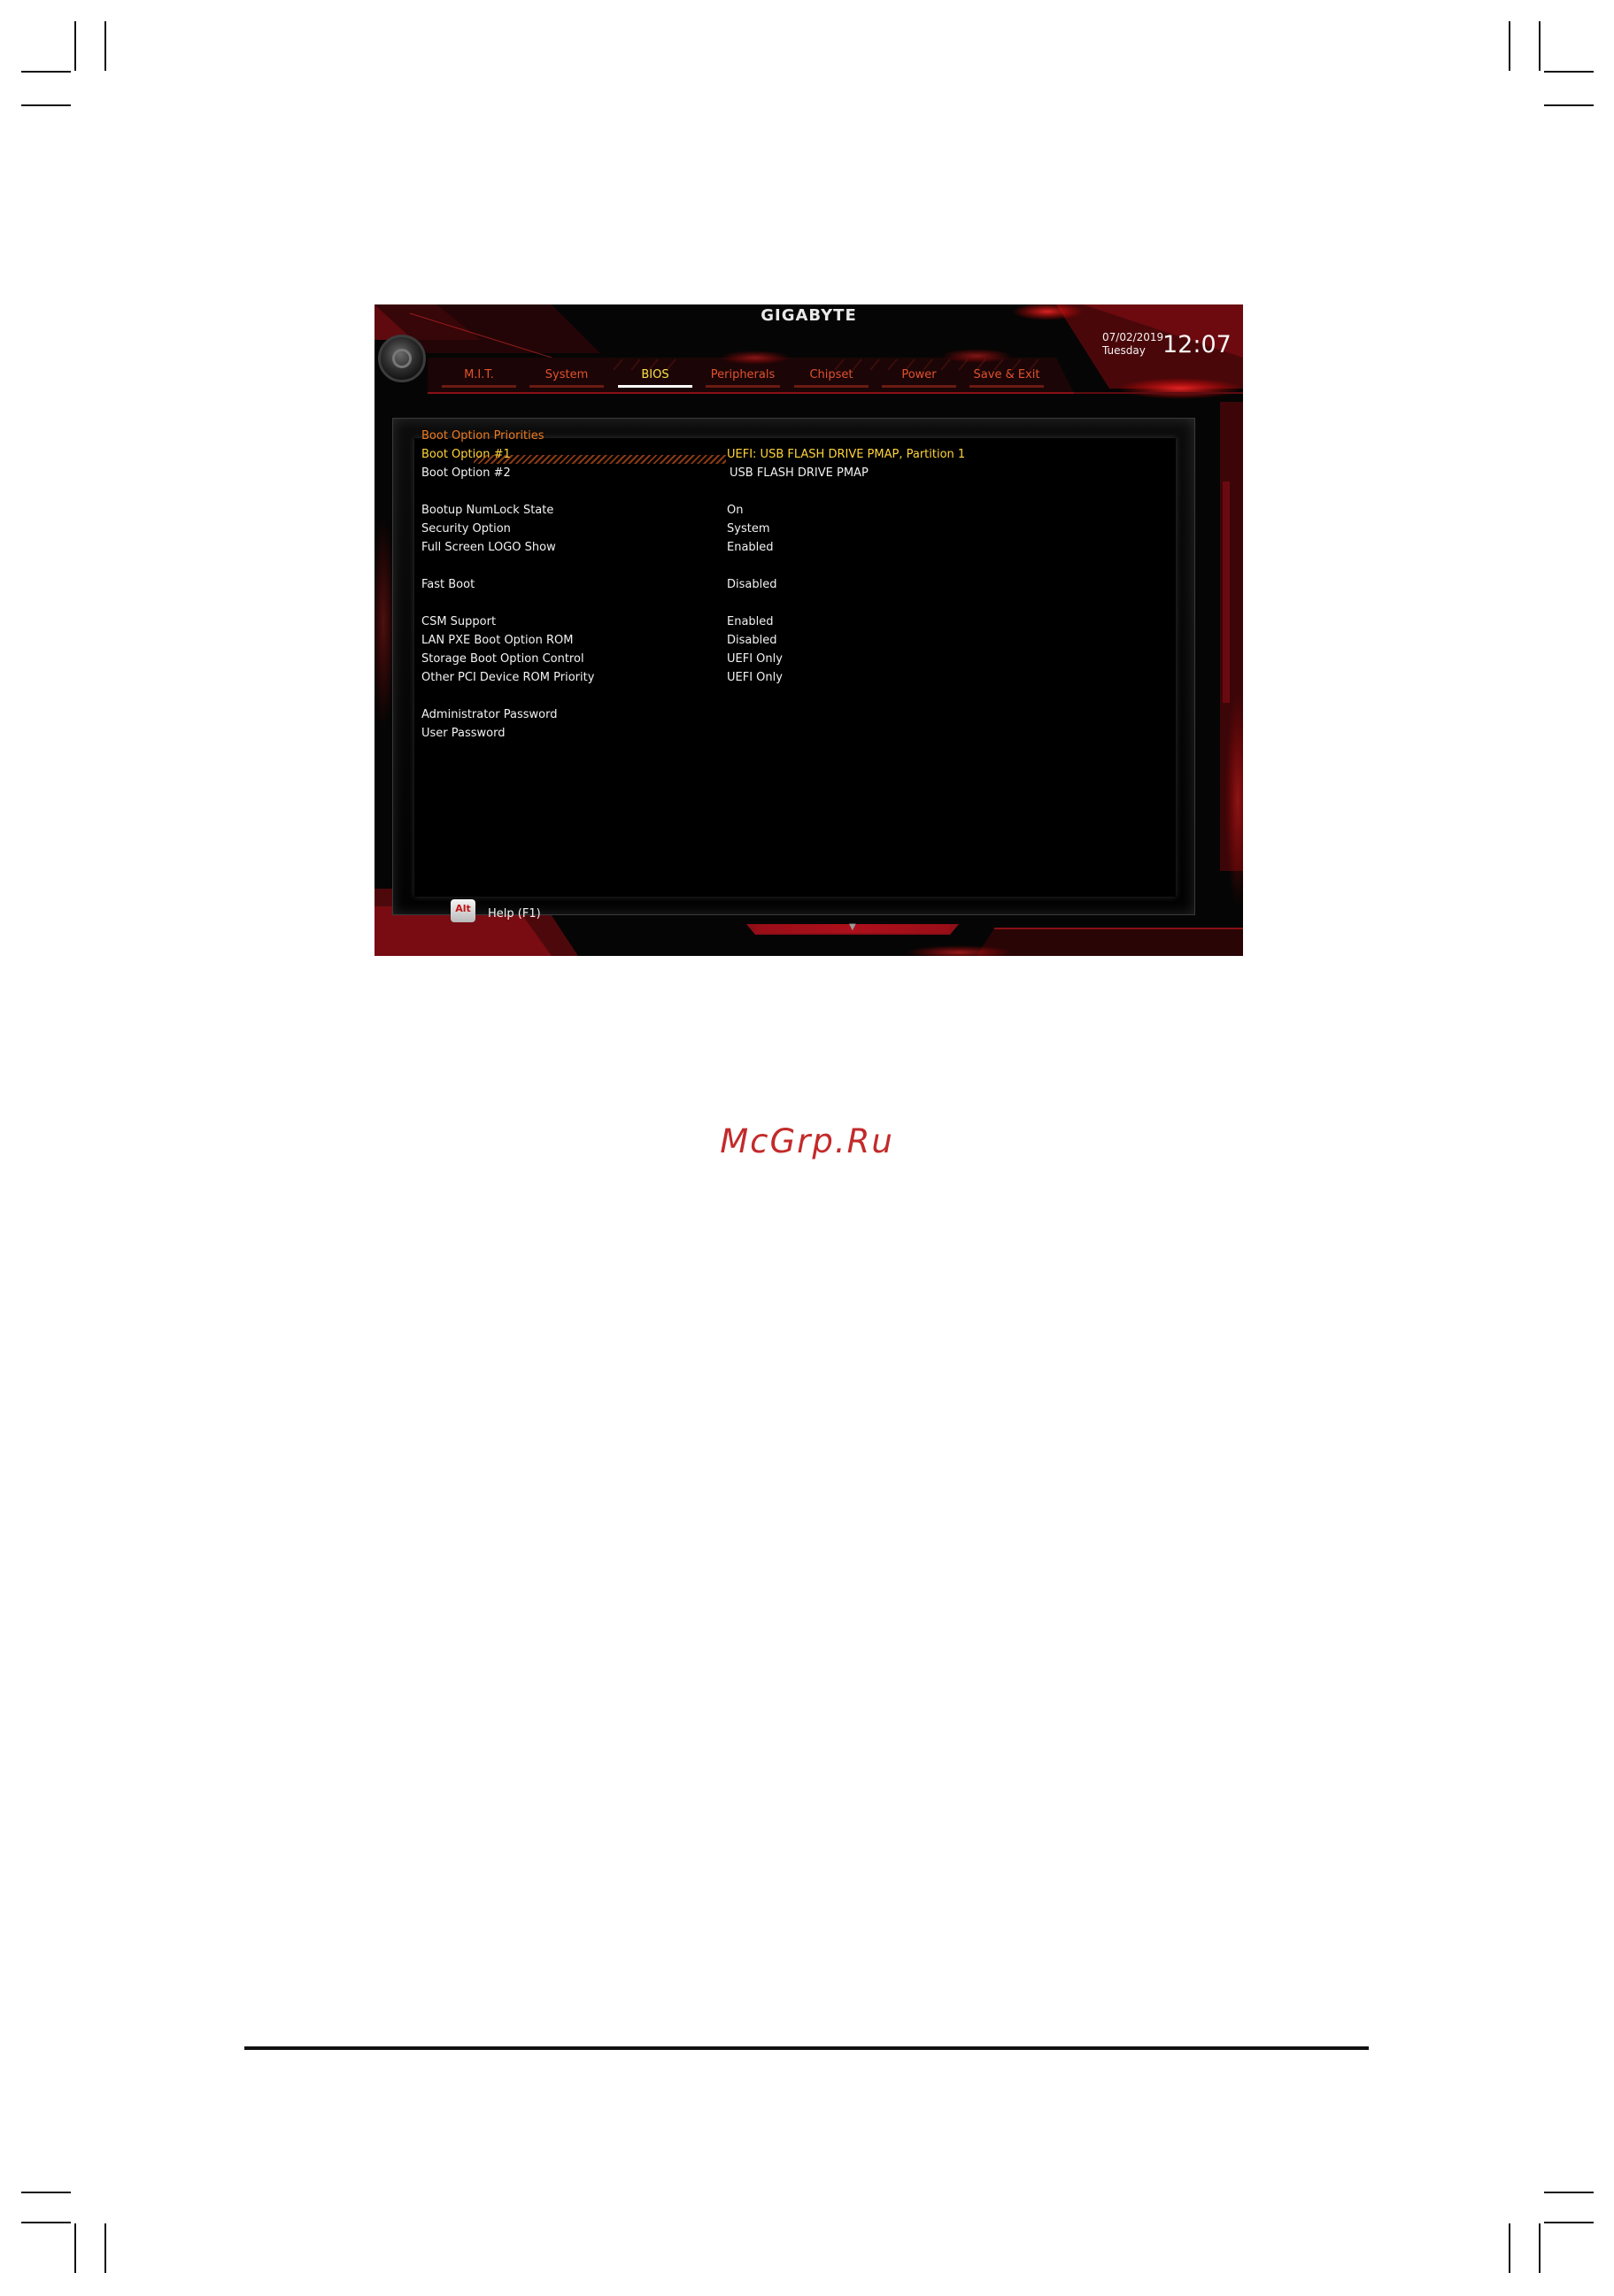  I want to click on setting-label-lan-pxe: LAN PXE Boot Option ROM, so click(497, 641).